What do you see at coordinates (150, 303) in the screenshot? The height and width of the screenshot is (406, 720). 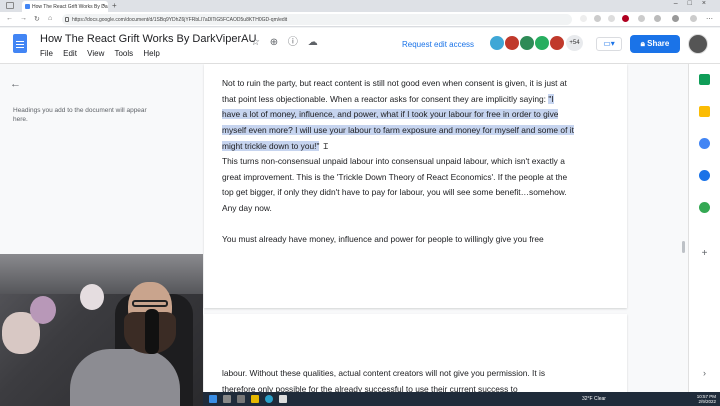 I see `person-glasses` at bounding box center [150, 303].